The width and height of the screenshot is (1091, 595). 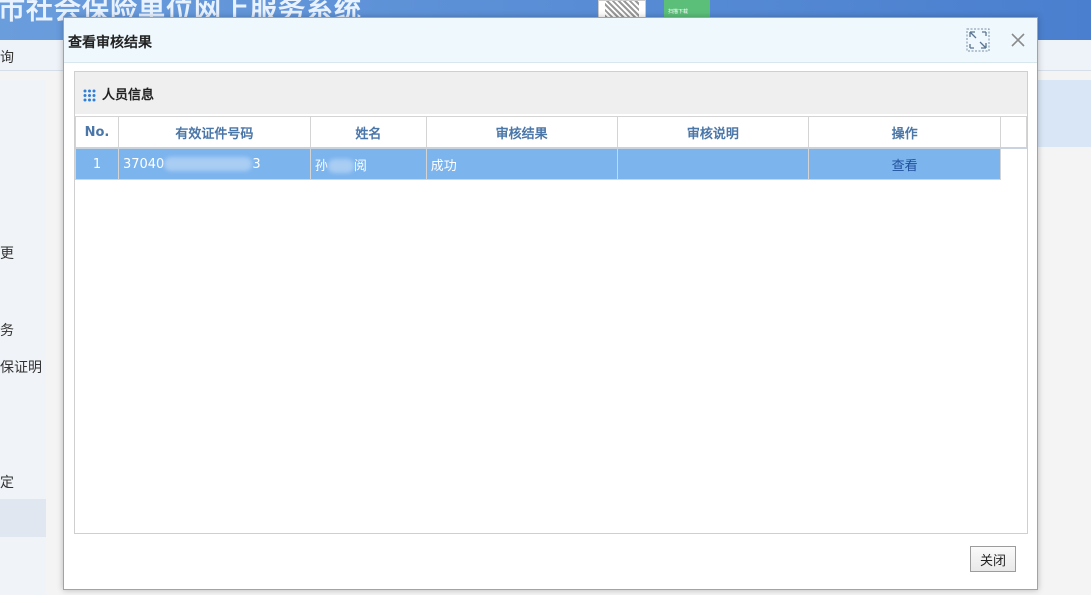 I want to click on dialog-titlebar: 查看审核结果, so click(x=550, y=40).